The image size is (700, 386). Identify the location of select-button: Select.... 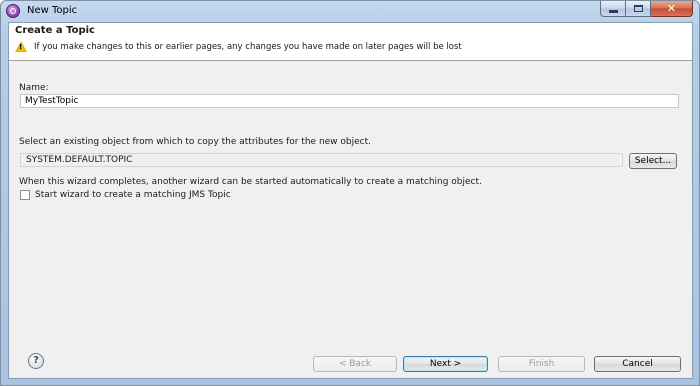
(653, 161).